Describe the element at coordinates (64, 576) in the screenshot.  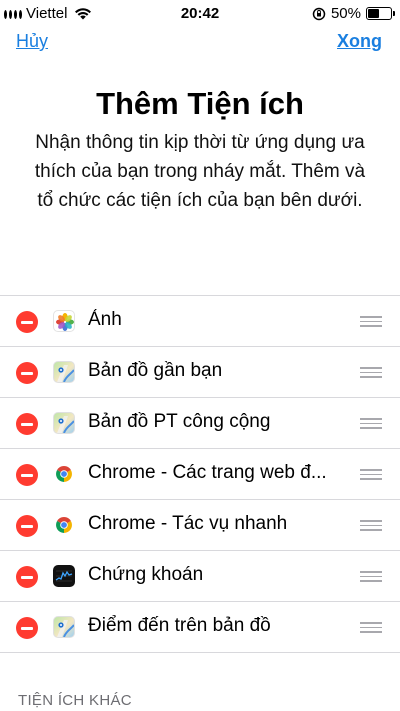
I see `stocks-icon` at that location.